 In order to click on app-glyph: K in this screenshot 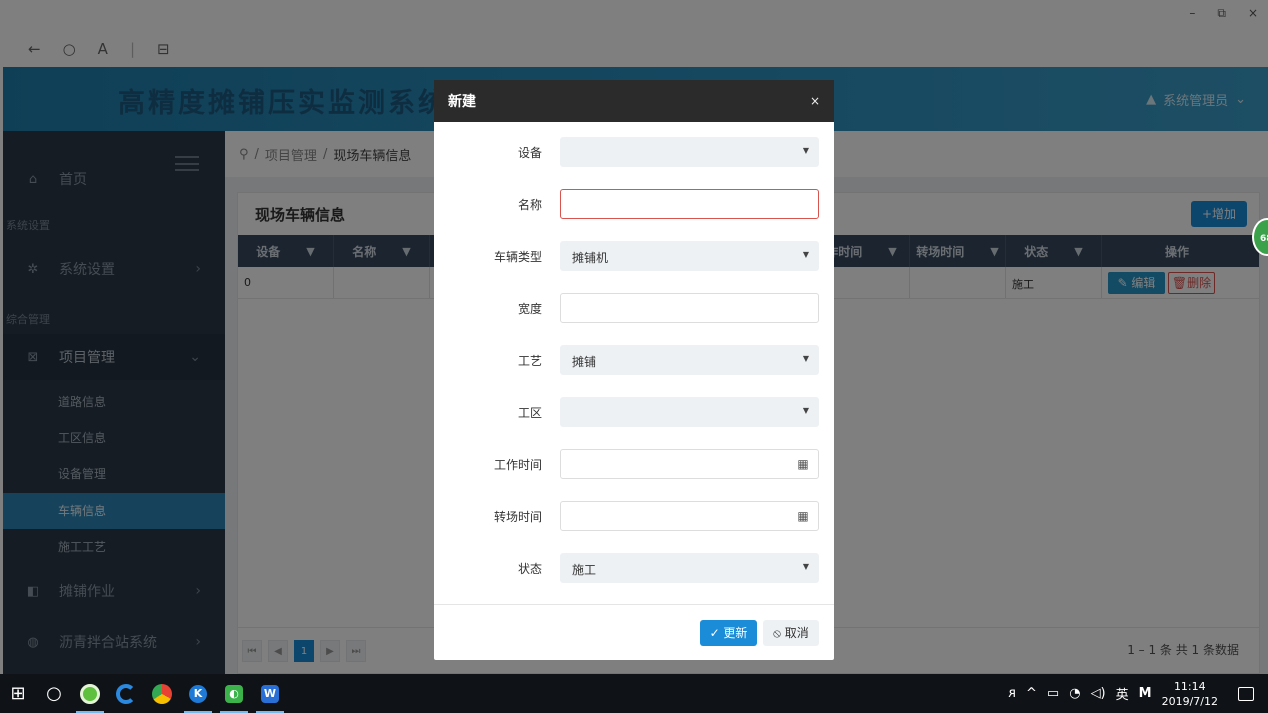, I will do `click(198, 693)`.